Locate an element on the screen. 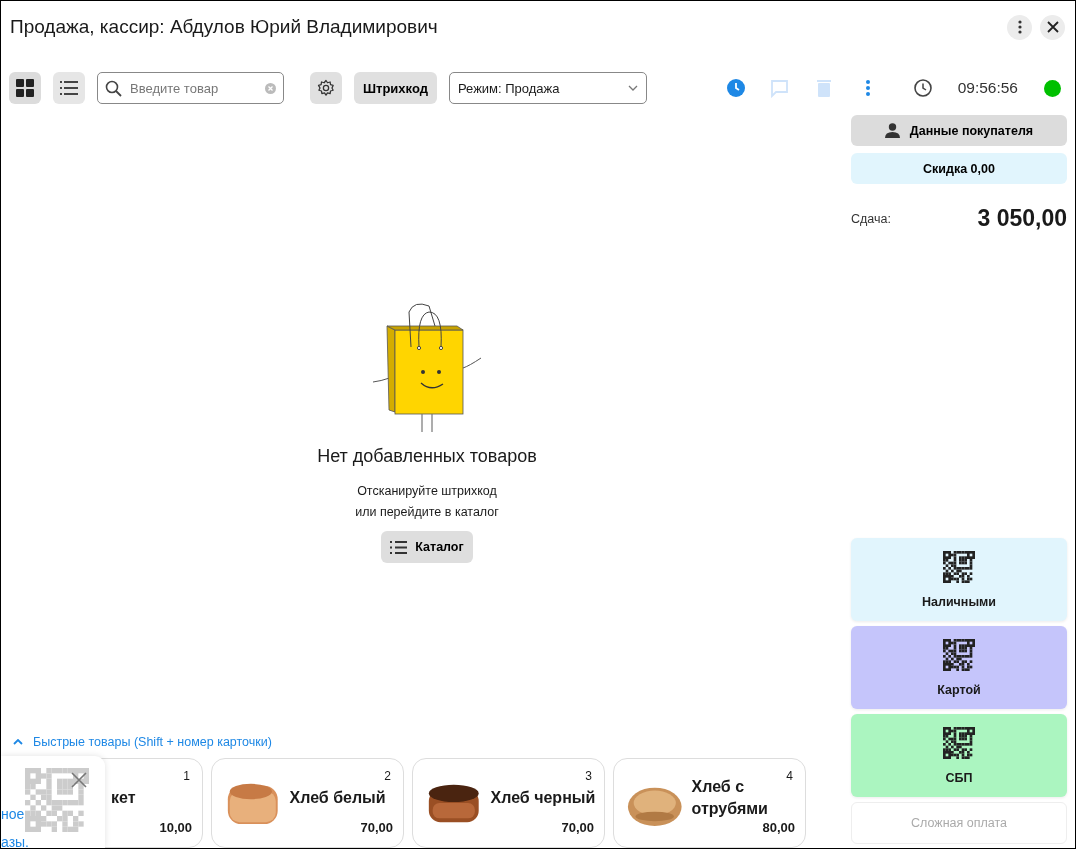  catalog-button: Каталог is located at coordinates (427, 547).